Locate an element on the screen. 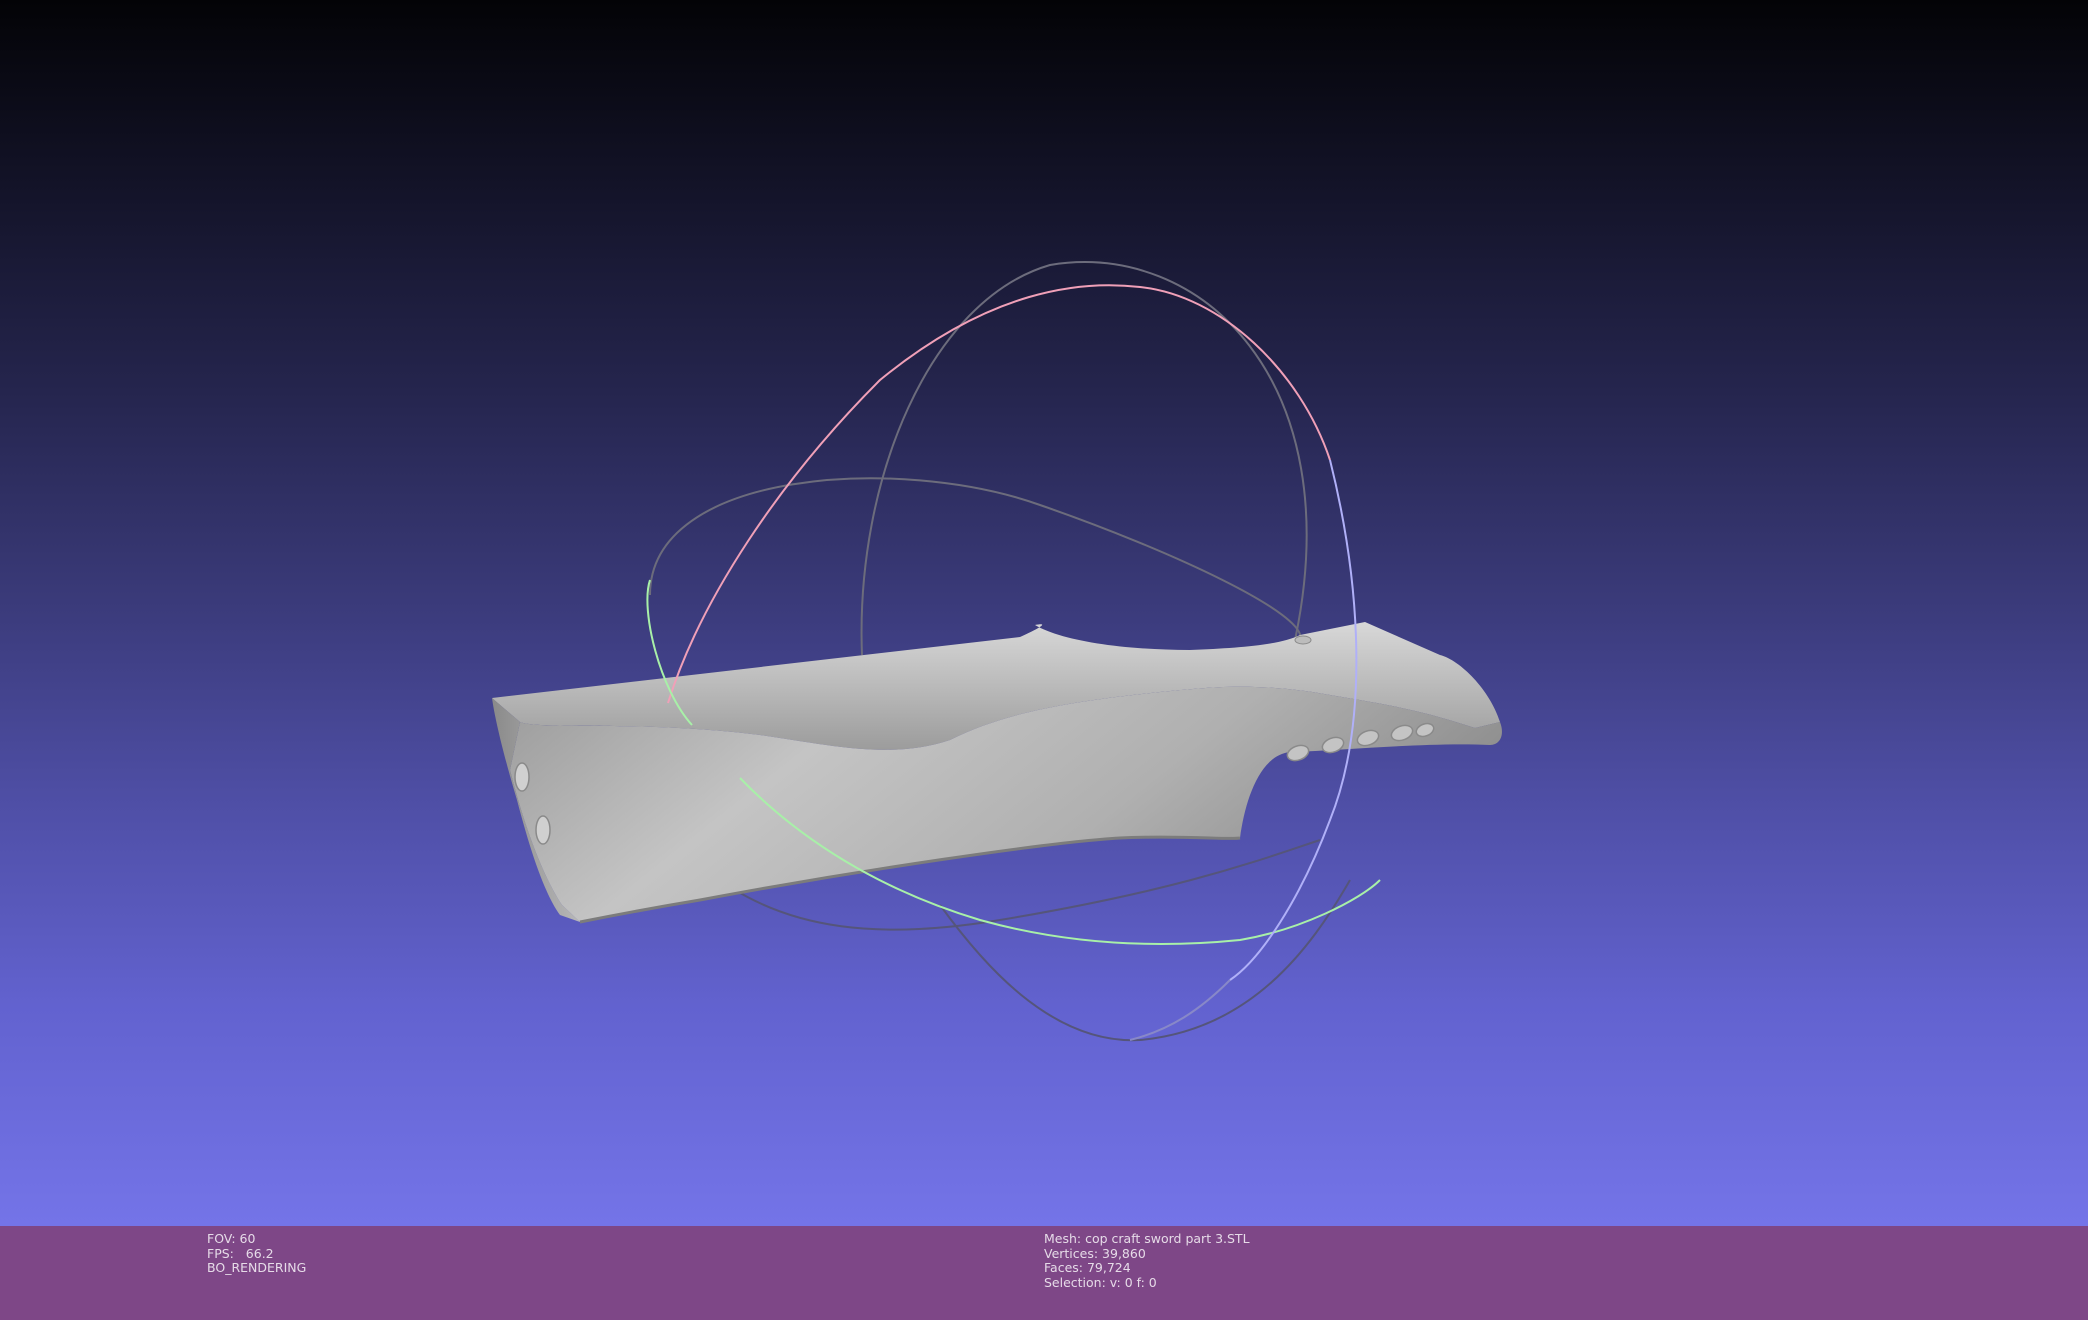 This screenshot has height=1320, width=2088. selection-readout: Selection: v: 0 f: 0 is located at coordinates (1100, 1282).